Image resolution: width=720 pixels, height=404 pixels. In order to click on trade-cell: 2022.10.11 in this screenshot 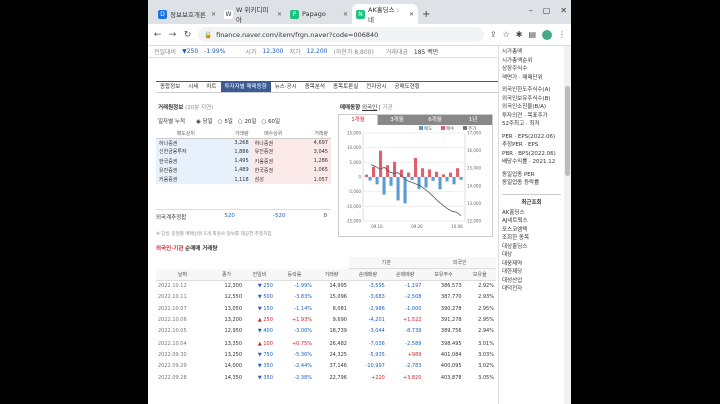, I will do `click(172, 297)`.